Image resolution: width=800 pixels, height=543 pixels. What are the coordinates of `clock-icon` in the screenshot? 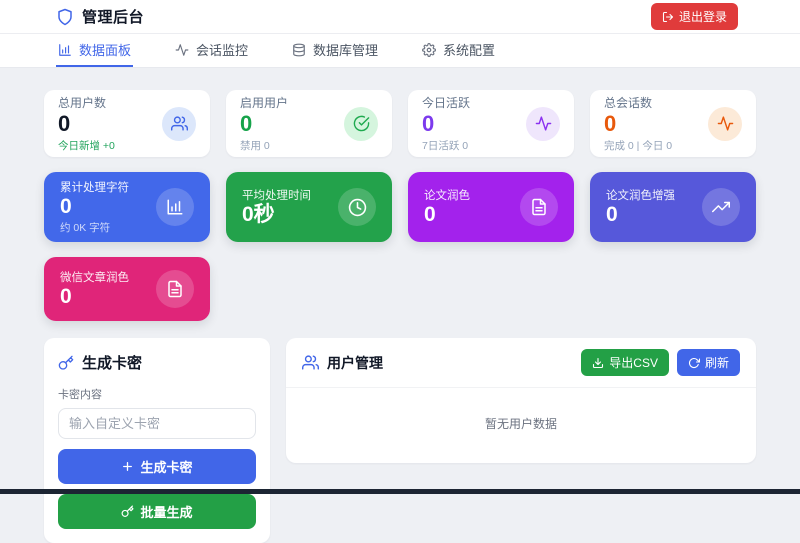 It's located at (357, 207).